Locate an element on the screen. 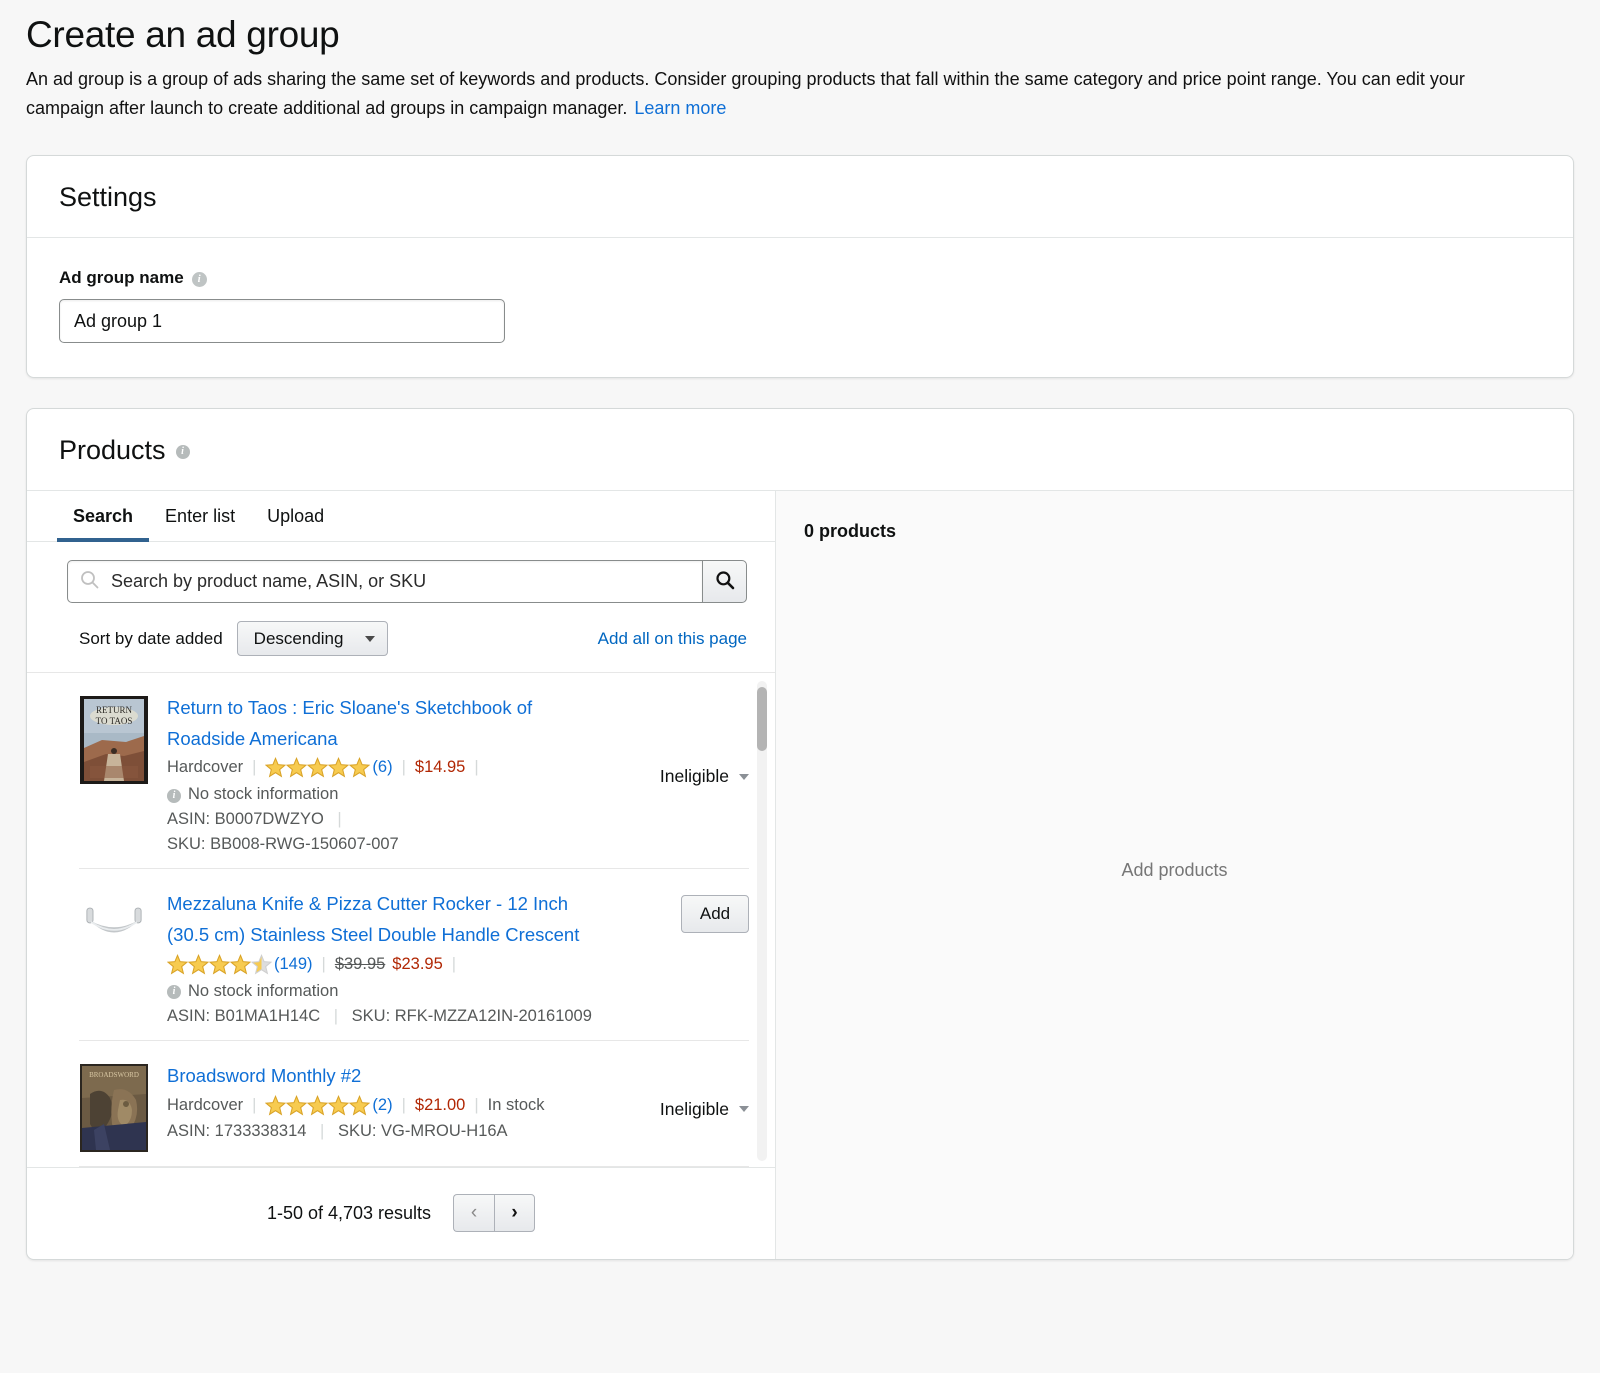  settings-heading-label: Settings is located at coordinates (108, 197).